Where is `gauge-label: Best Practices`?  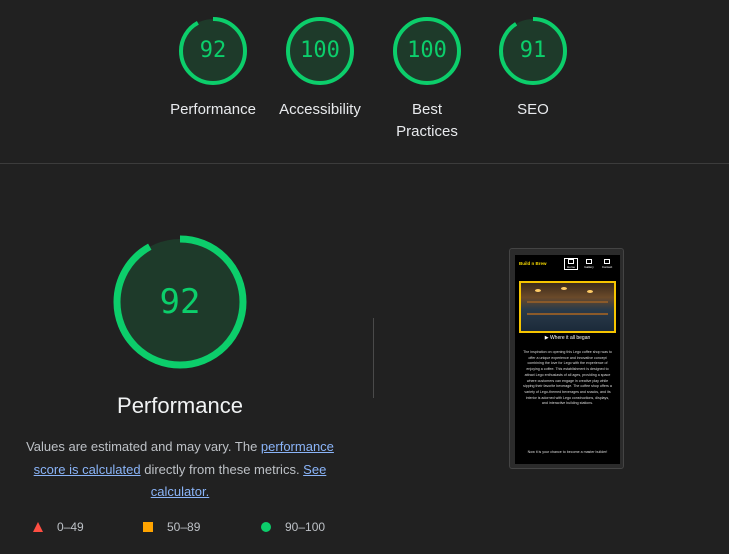
gauge-label: Best Practices is located at coordinates (427, 120).